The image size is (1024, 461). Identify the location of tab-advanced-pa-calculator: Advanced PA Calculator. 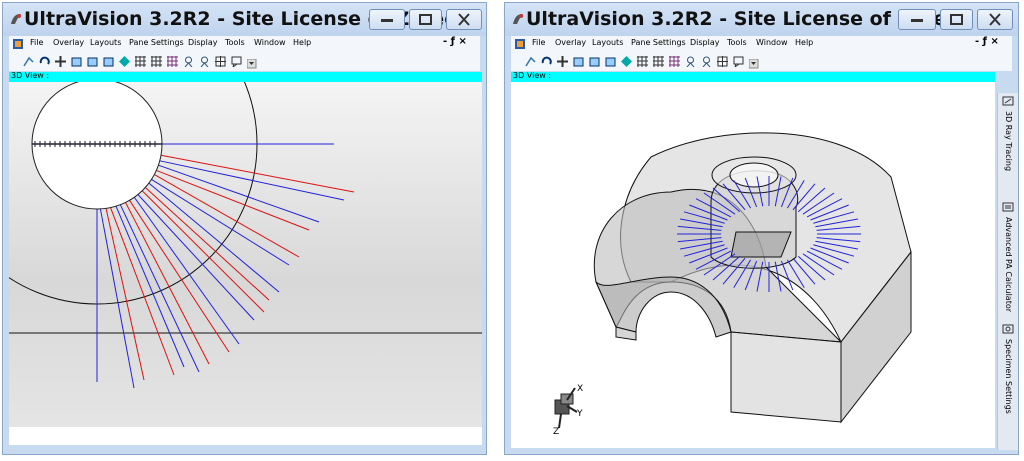
(1008, 259).